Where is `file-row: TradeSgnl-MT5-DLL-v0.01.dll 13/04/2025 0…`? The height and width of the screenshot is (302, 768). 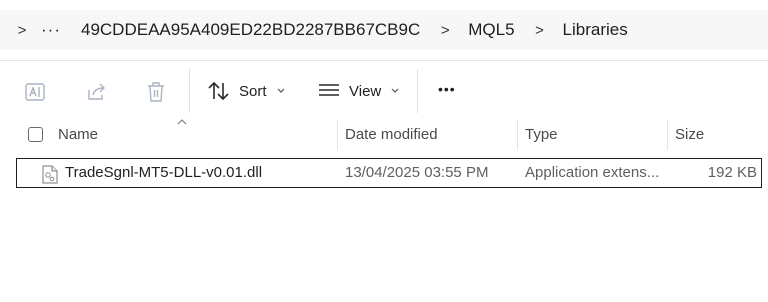
file-row: TradeSgnl-MT5-DLL-v0.01.dll 13/04/2025 0… is located at coordinates (389, 173).